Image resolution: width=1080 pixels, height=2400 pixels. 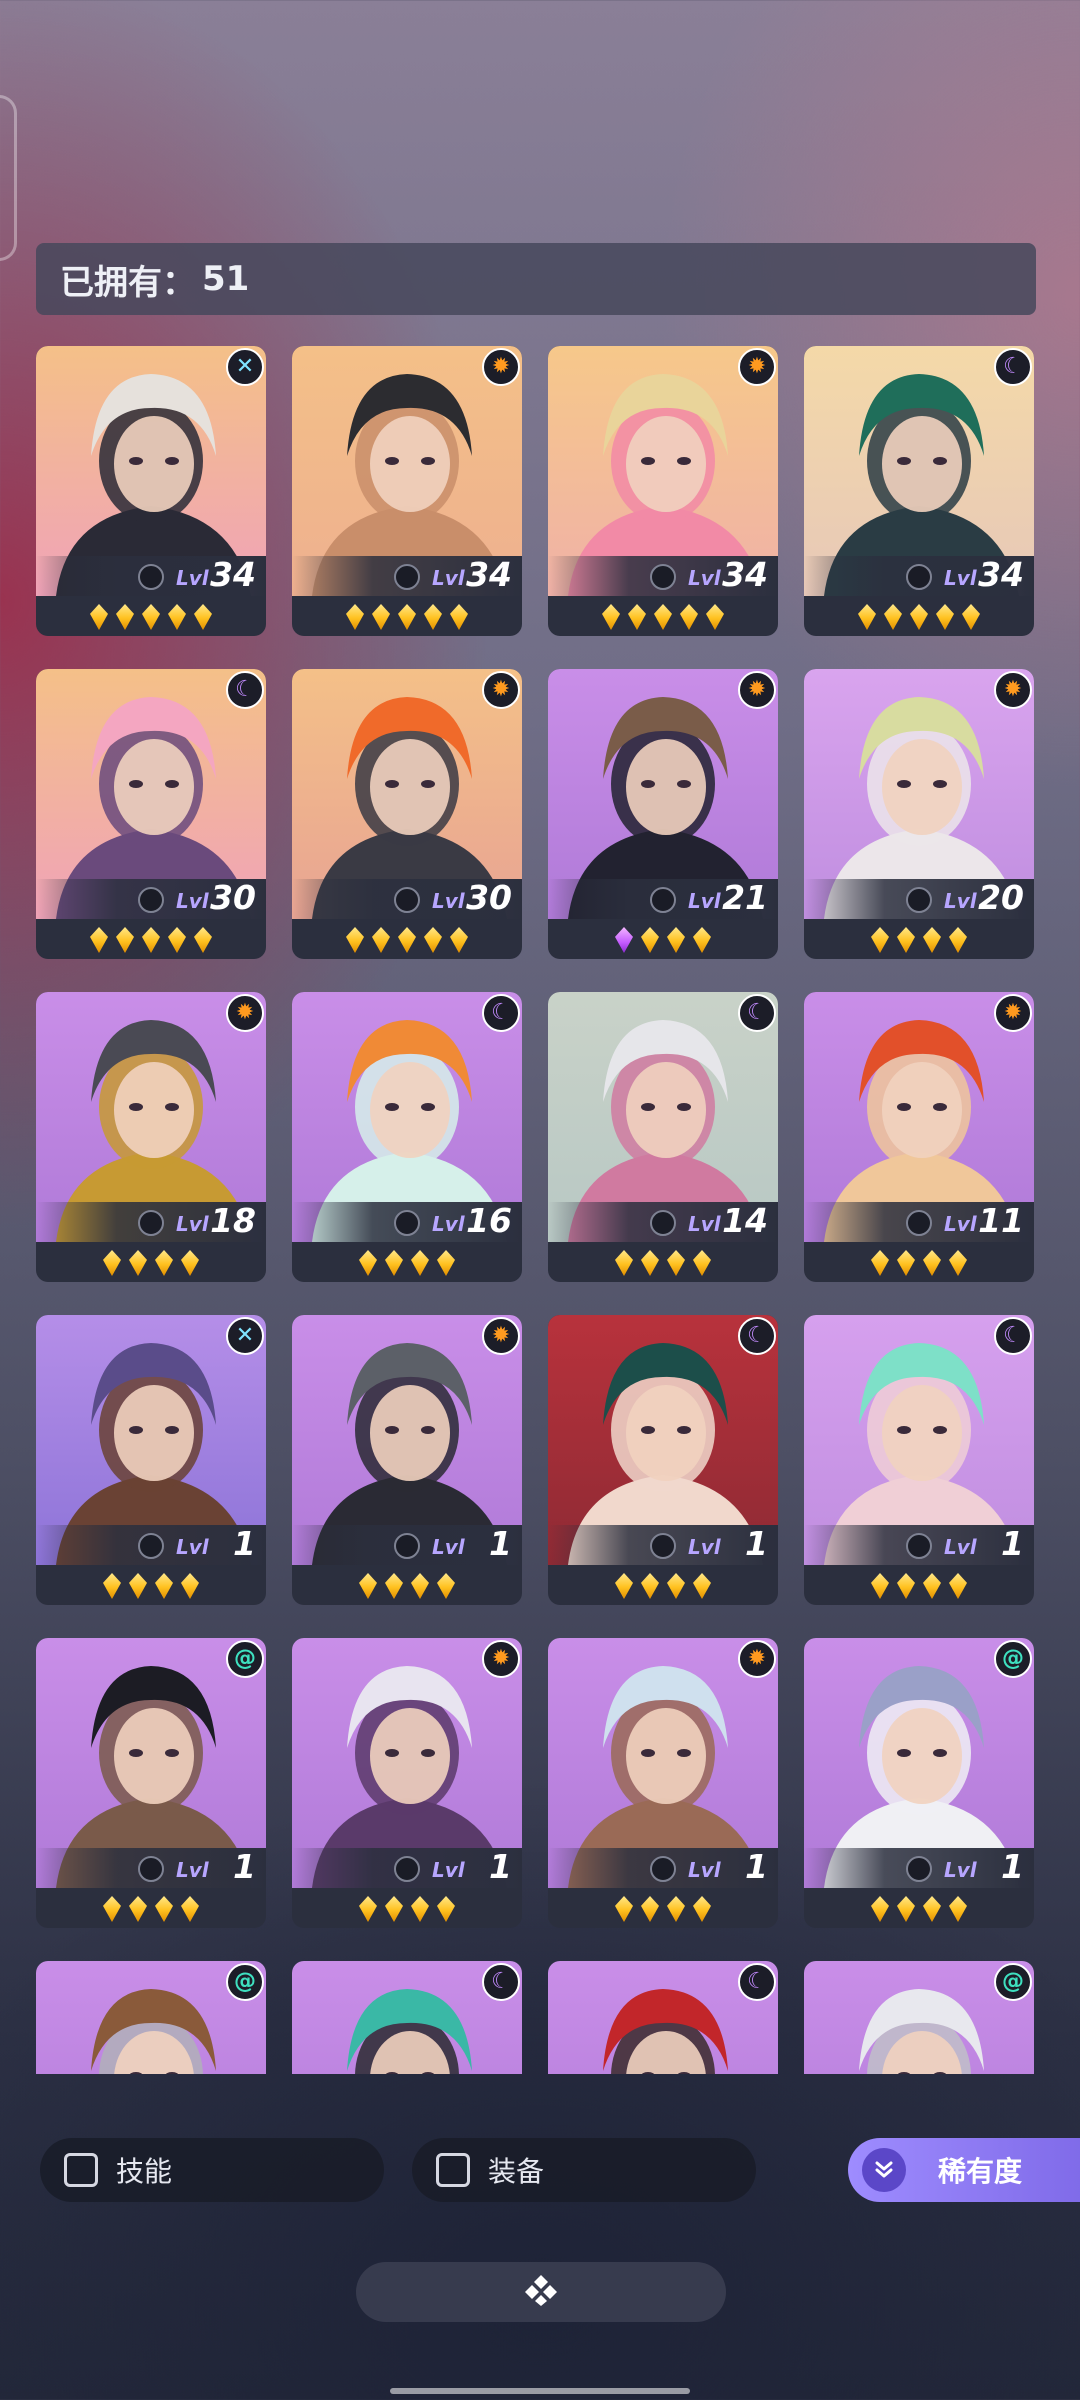 I want to click on collapse-diamond-icon, so click(x=541, y=2292).